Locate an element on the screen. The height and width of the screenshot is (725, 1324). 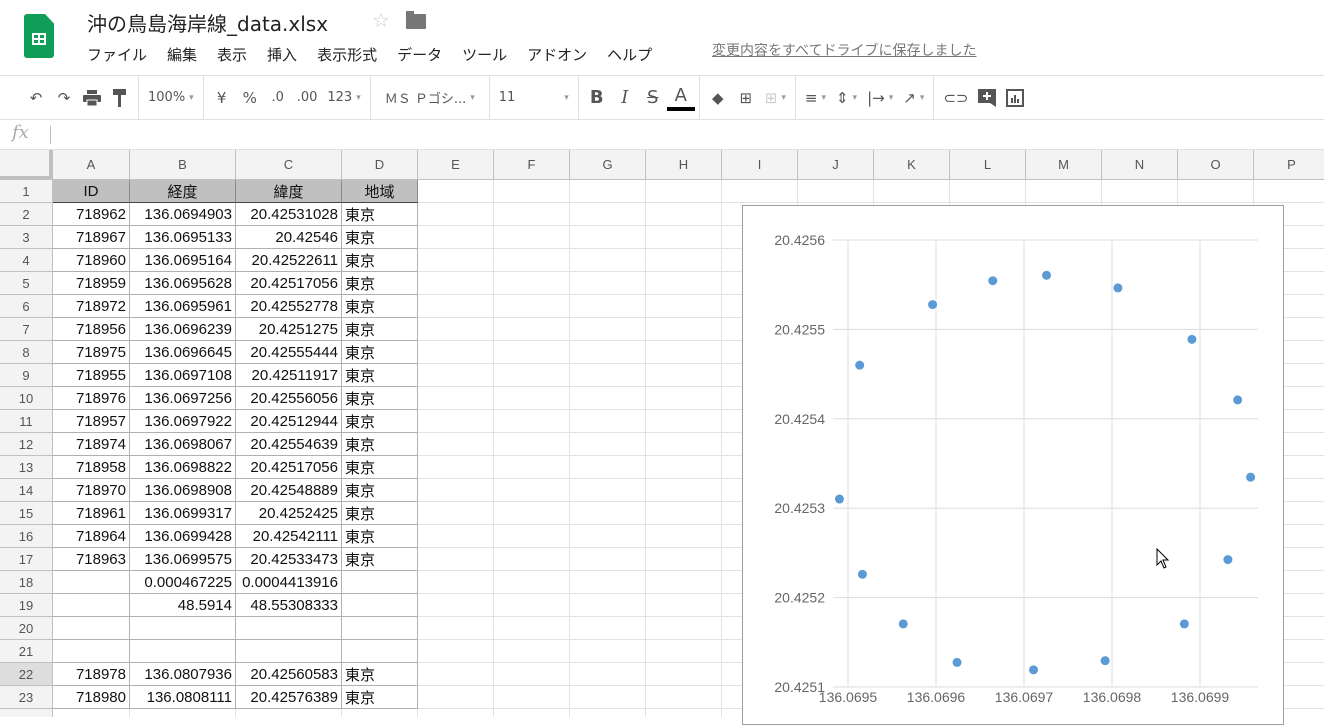
y-tick-label: 20.4256 is located at coordinates (799, 240).